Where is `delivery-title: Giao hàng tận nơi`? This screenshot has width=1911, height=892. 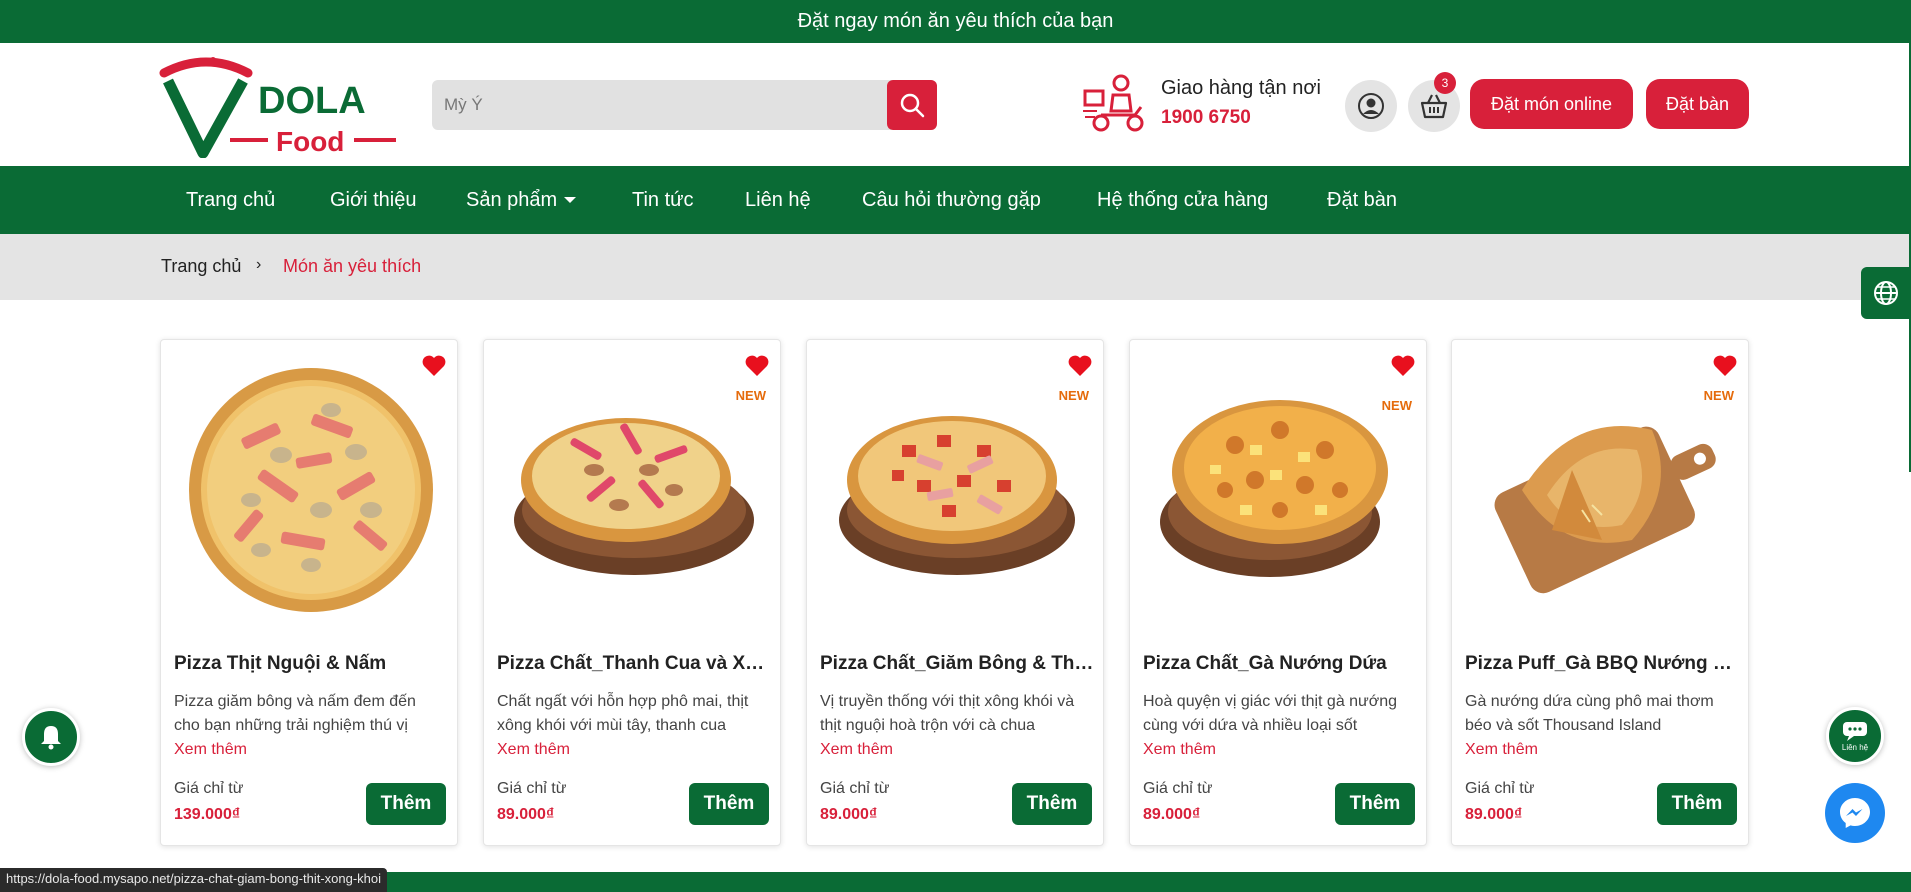
delivery-title: Giao hàng tận nơi is located at coordinates (1241, 88).